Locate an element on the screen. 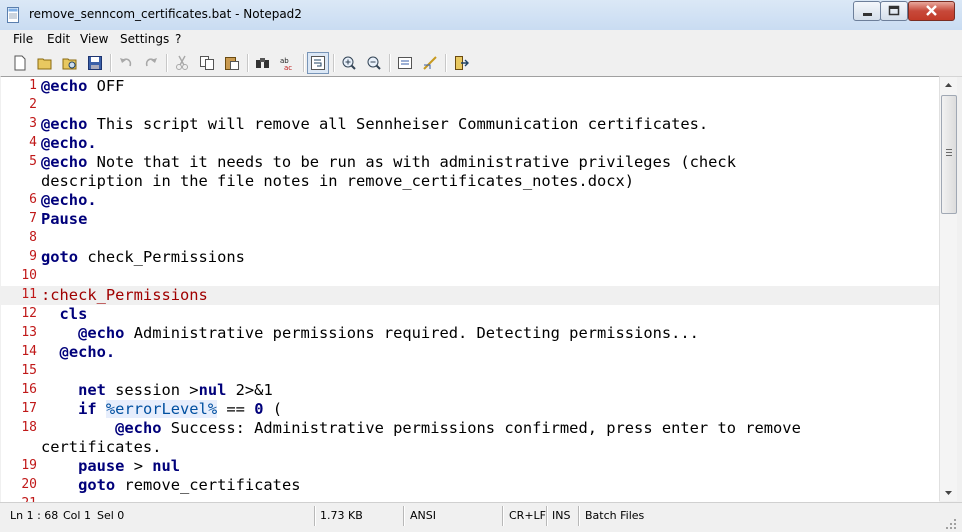  line-number: 8 is located at coordinates (33, 237).